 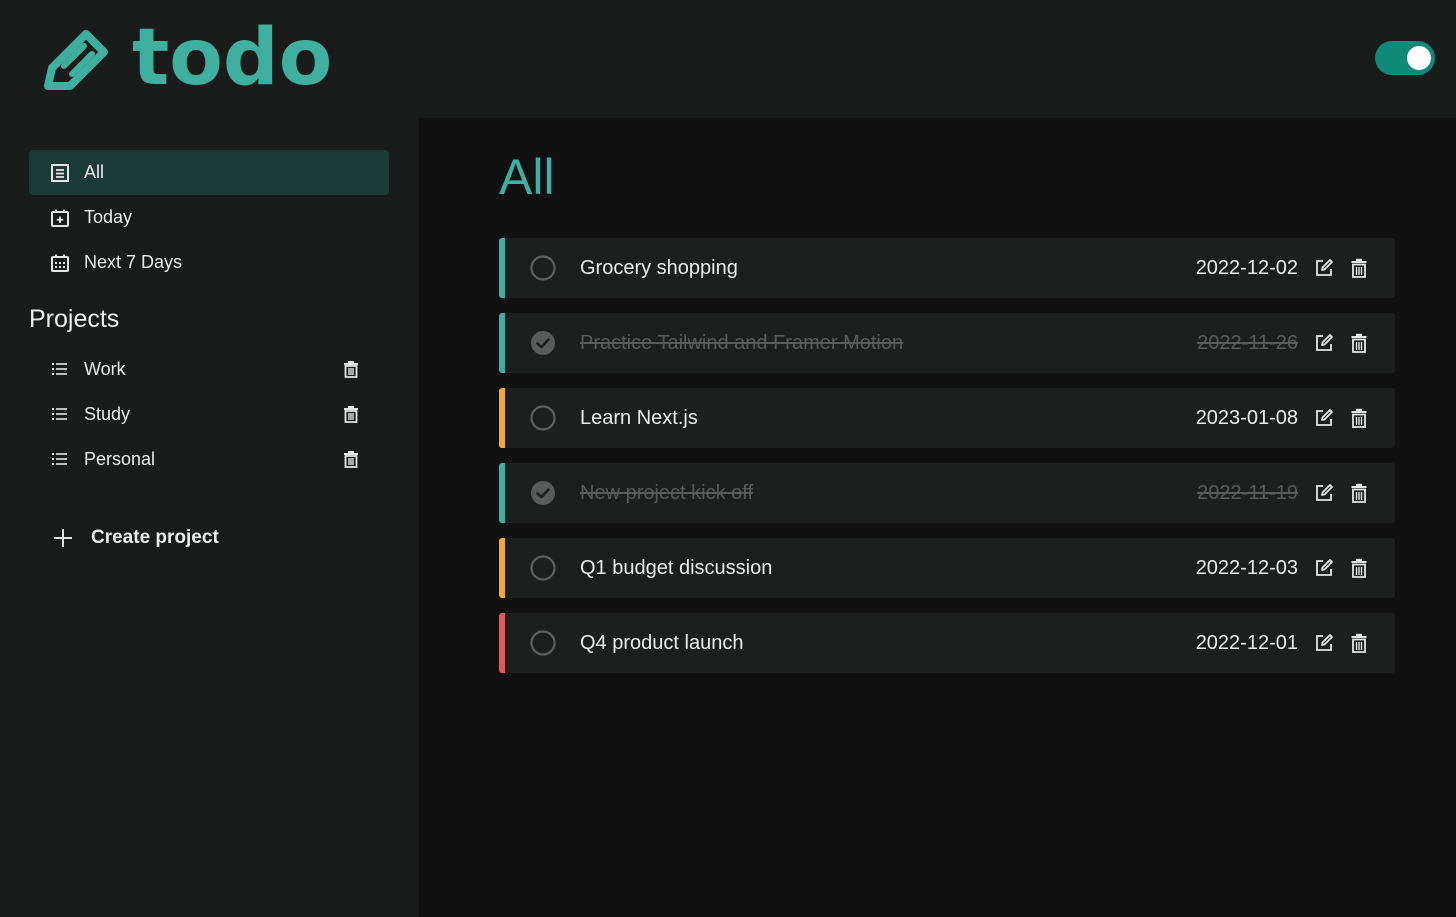 I want to click on app-logo: todo, so click(x=185, y=58).